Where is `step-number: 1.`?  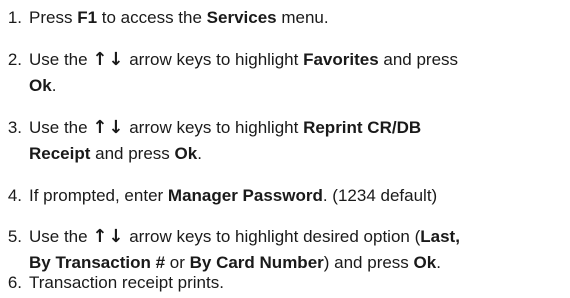
step-number: 1. is located at coordinates (14, 17).